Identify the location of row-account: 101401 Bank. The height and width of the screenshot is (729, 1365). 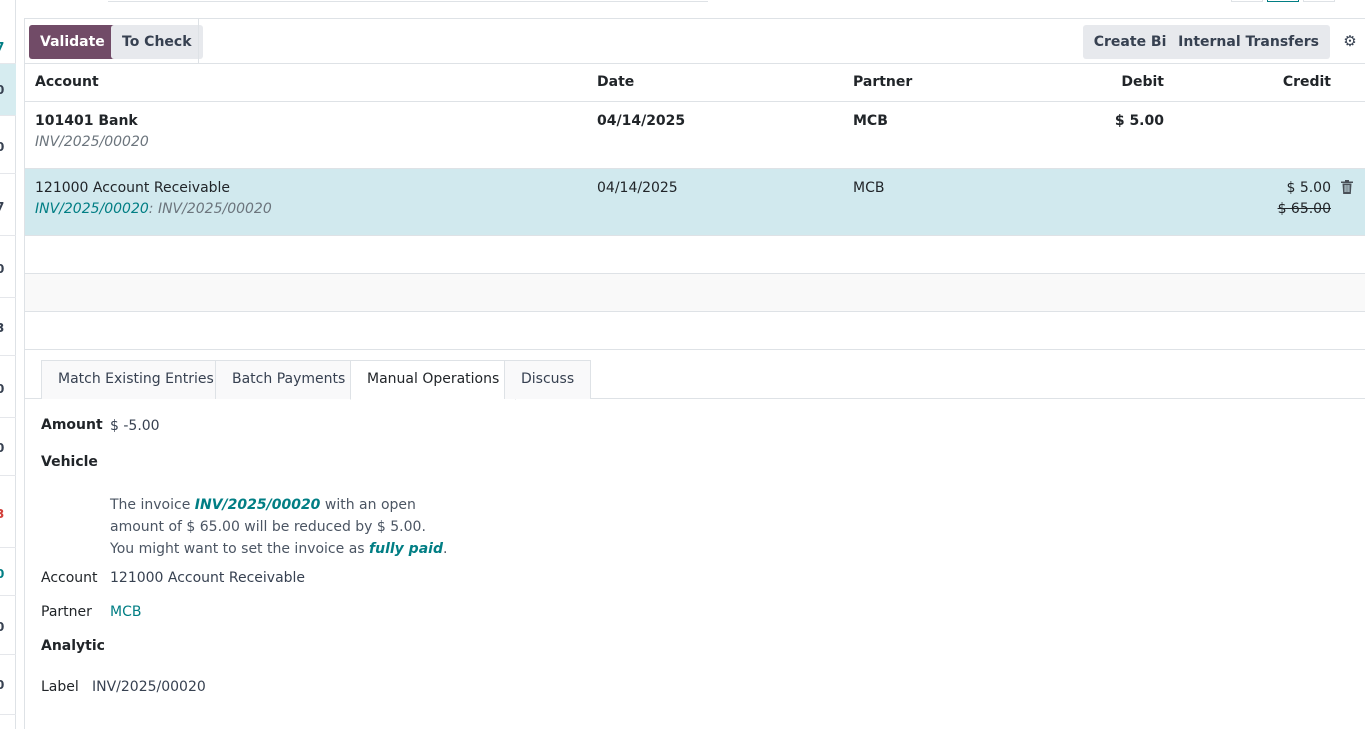
(86, 121).